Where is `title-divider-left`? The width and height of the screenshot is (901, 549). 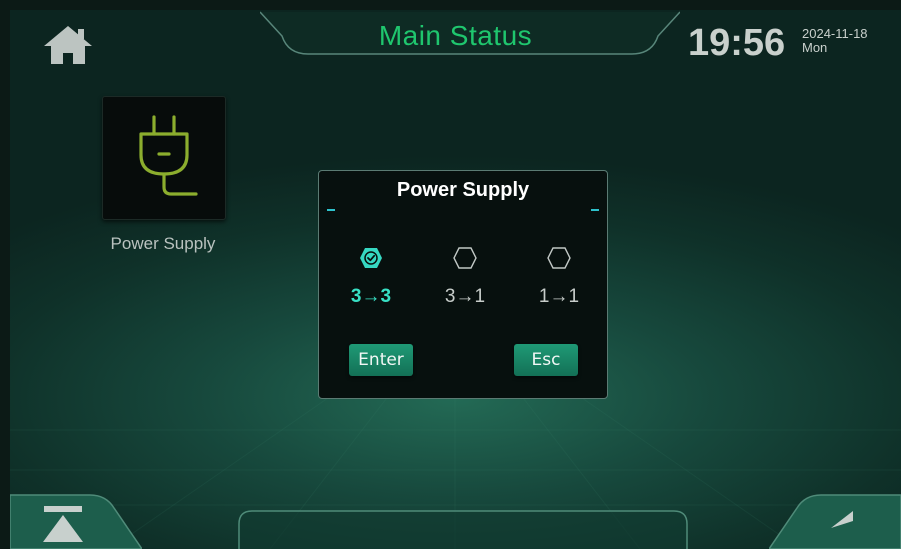
title-divider-left is located at coordinates (331, 210).